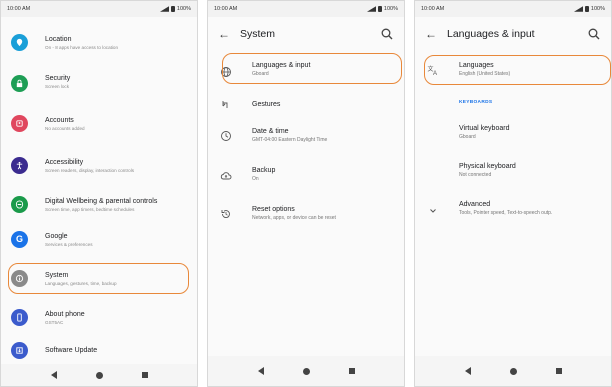 This screenshot has height=387, width=612. Describe the element at coordinates (491, 34) in the screenshot. I see `page-title: Languages & input` at that location.